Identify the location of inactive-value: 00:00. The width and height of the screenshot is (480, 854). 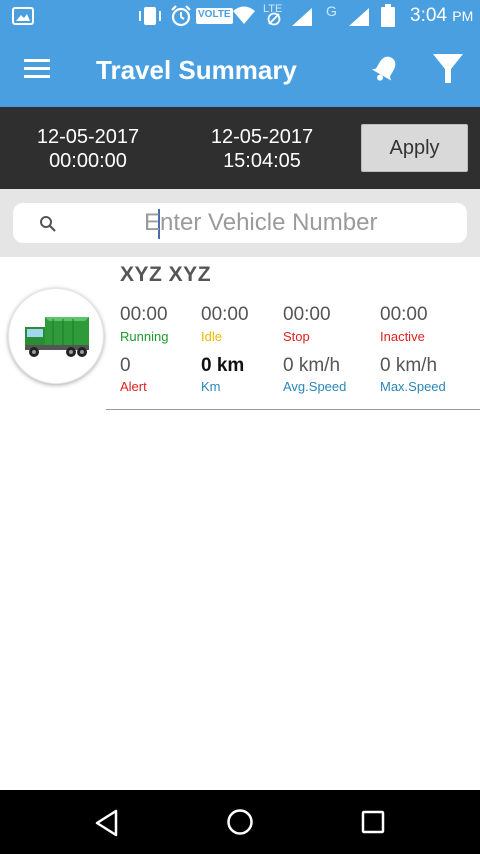
(404, 314).